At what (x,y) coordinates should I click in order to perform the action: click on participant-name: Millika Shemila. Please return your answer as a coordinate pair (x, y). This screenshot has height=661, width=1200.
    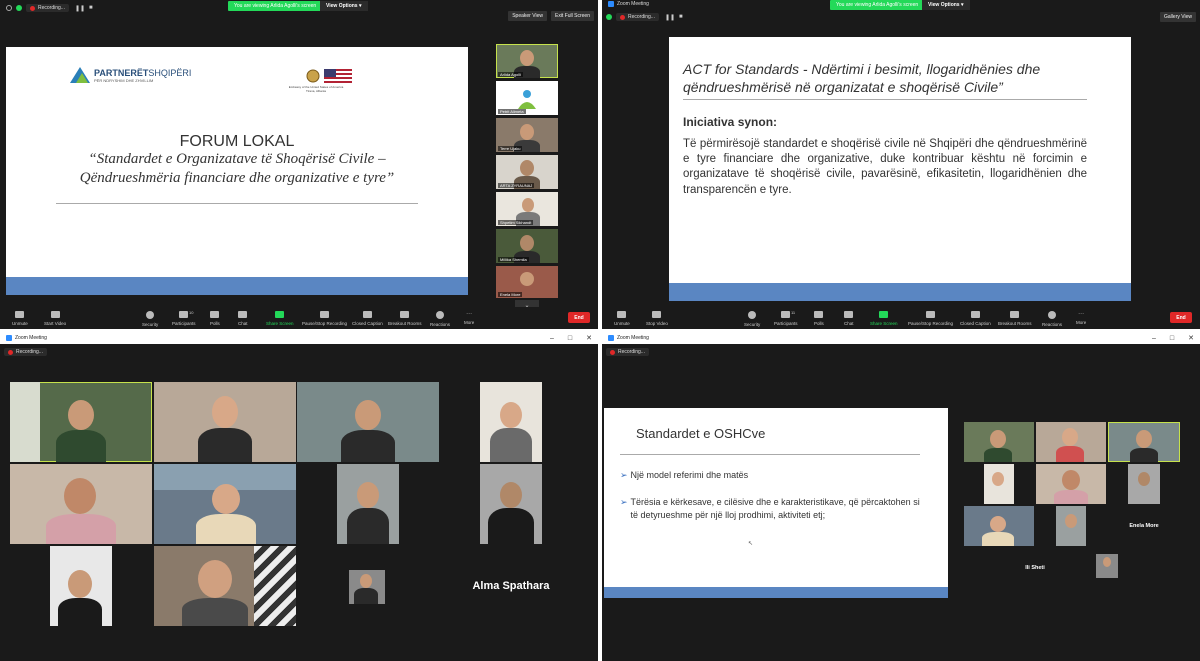
    Looking at the image, I should click on (513, 259).